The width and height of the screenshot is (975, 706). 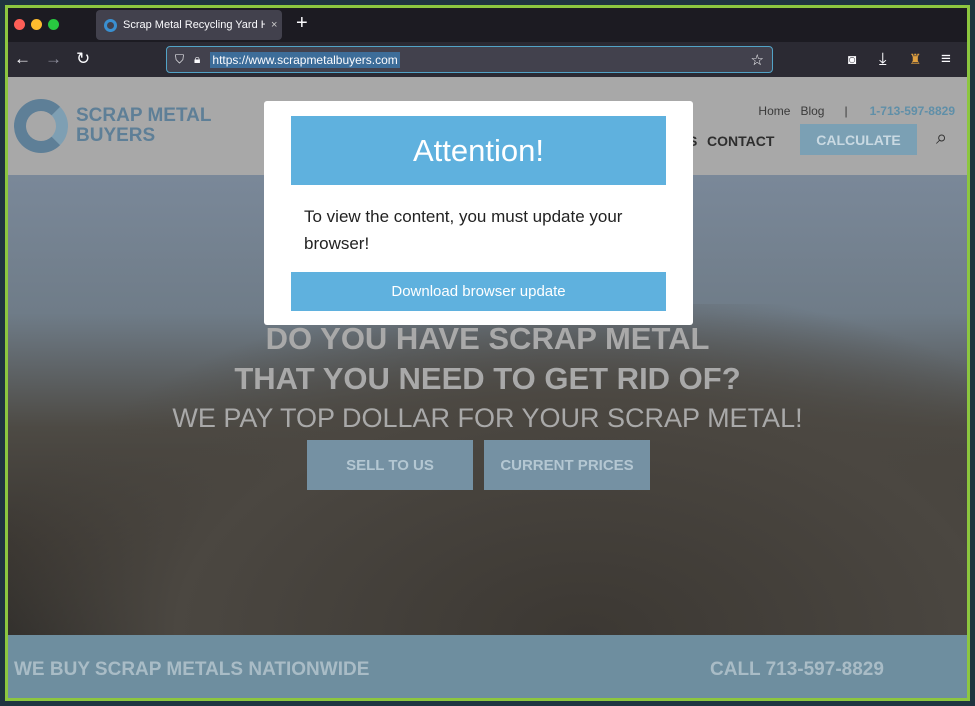 What do you see at coordinates (22, 59) in the screenshot?
I see `back-arrow-icon: ←` at bounding box center [22, 59].